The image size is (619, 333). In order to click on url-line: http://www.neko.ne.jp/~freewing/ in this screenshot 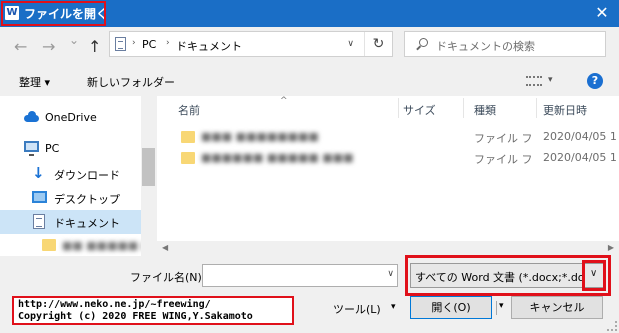, I will do `click(114, 304)`.